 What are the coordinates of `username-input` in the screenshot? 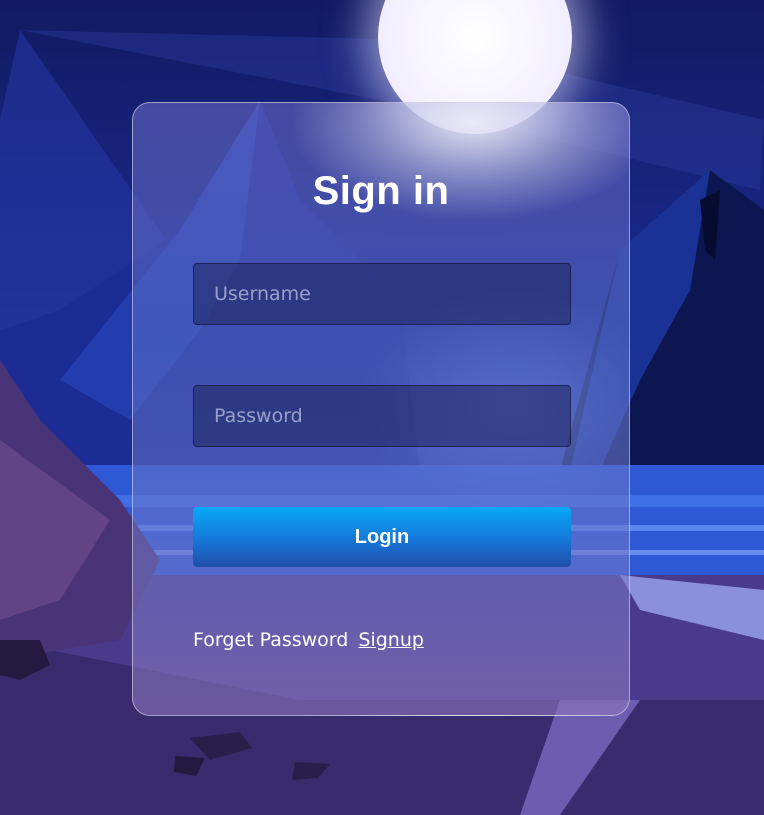 It's located at (382, 294).